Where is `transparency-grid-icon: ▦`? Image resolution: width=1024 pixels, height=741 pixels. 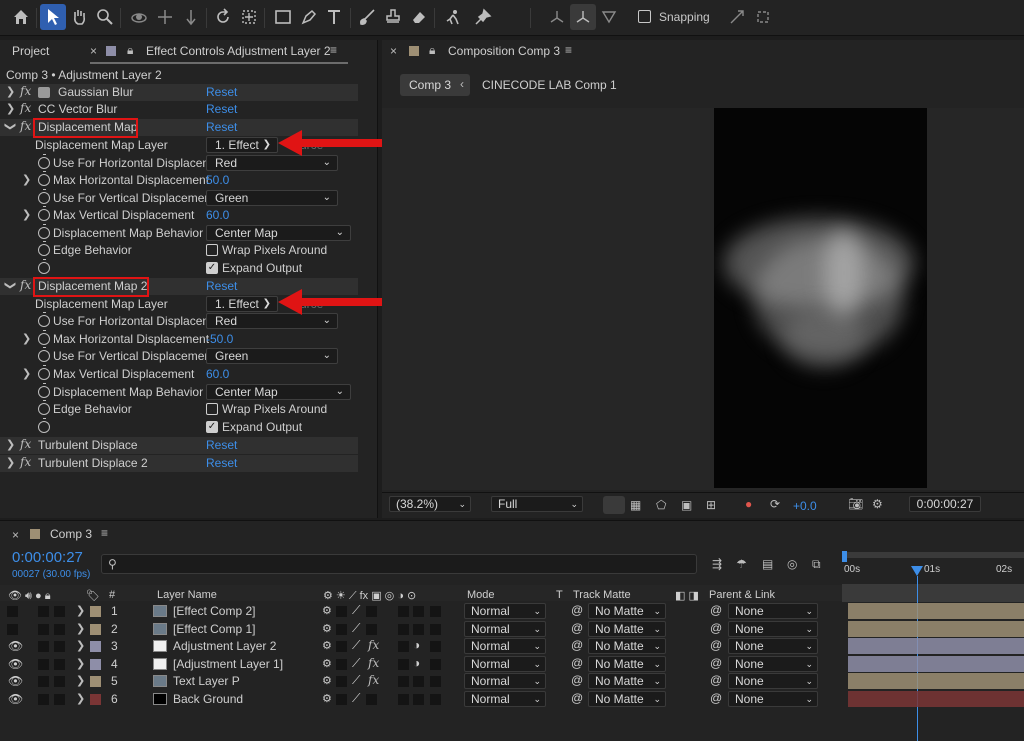 transparency-grid-icon: ▦ is located at coordinates (635, 505).